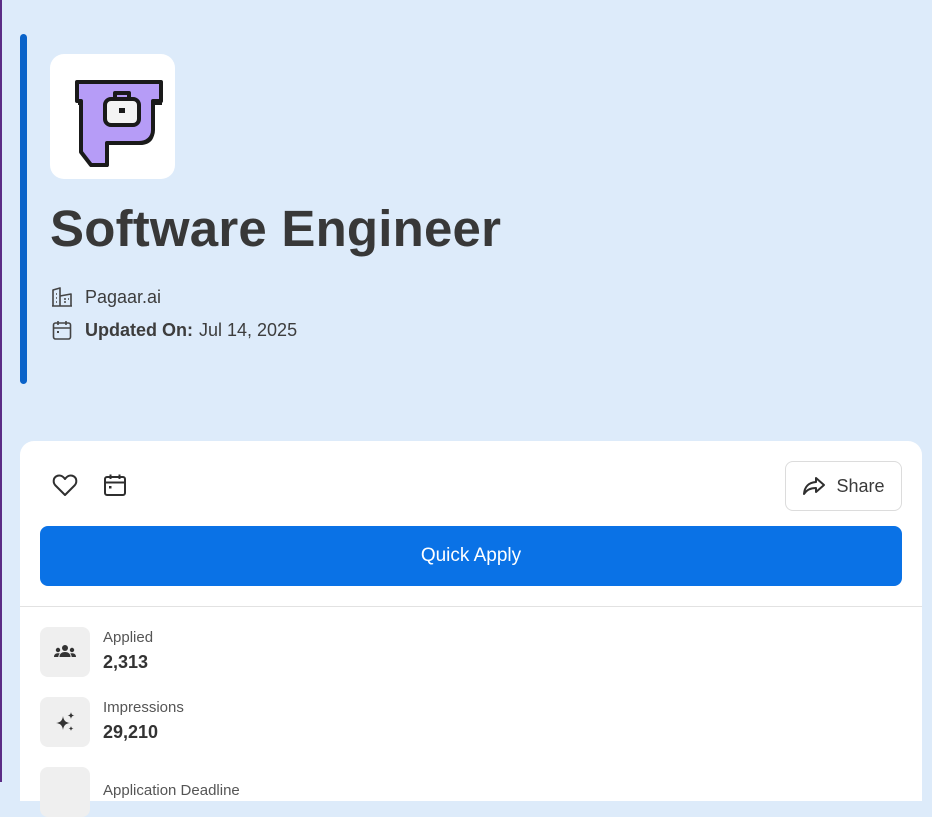  I want to click on page-edge, so click(1, 391).